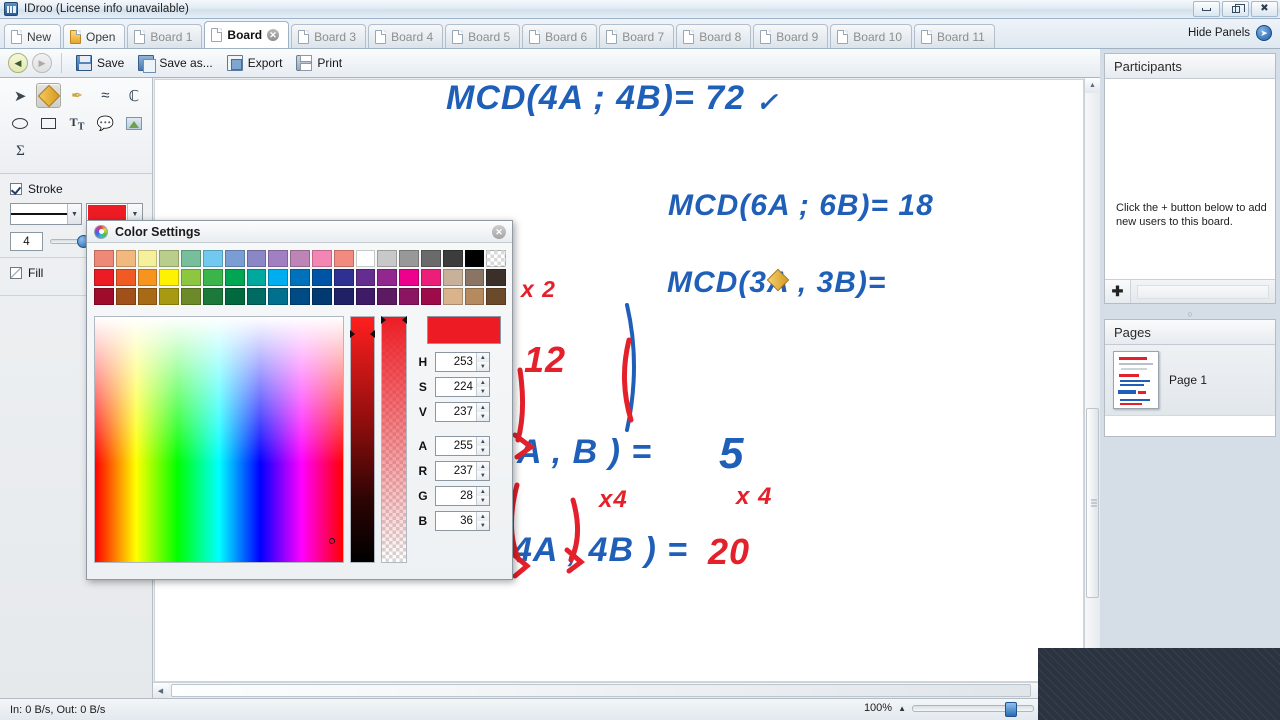  I want to click on zoom-slider, so click(973, 709).